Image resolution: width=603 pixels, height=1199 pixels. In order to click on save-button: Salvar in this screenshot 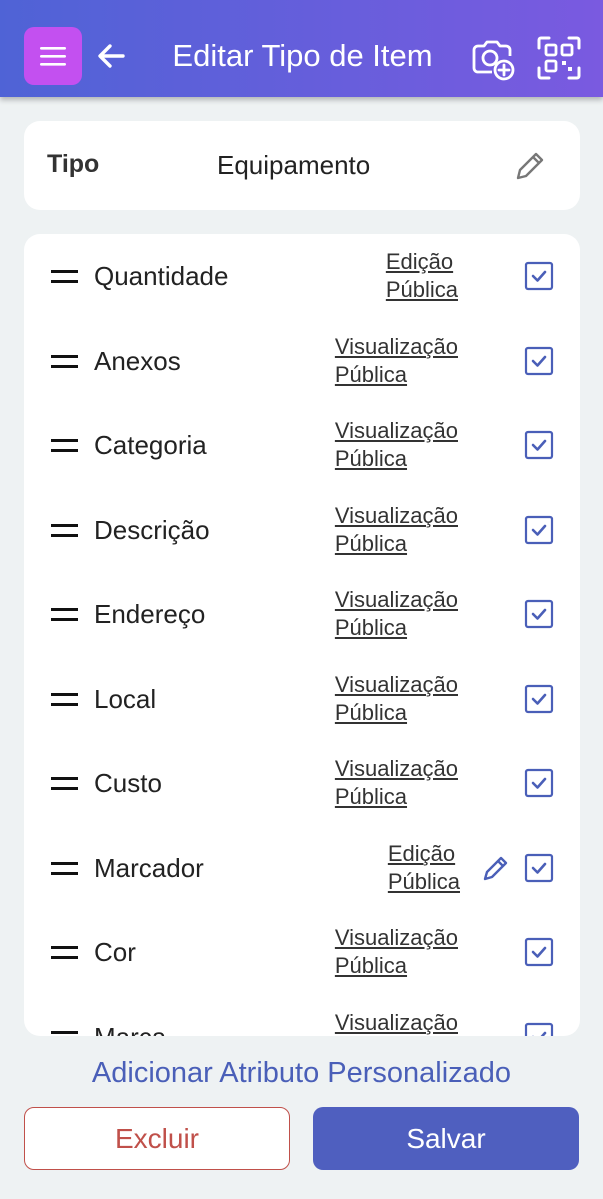, I will do `click(446, 1138)`.